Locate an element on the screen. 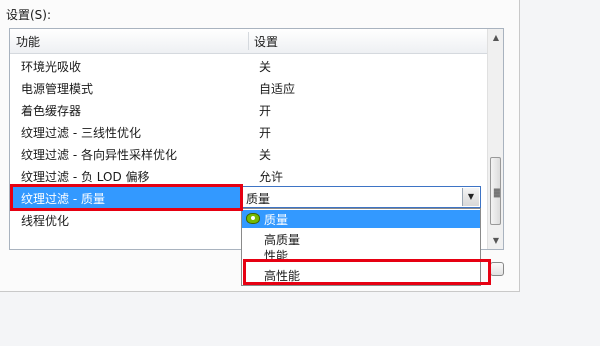  feature-cell: 线程优化 is located at coordinates (45, 221).